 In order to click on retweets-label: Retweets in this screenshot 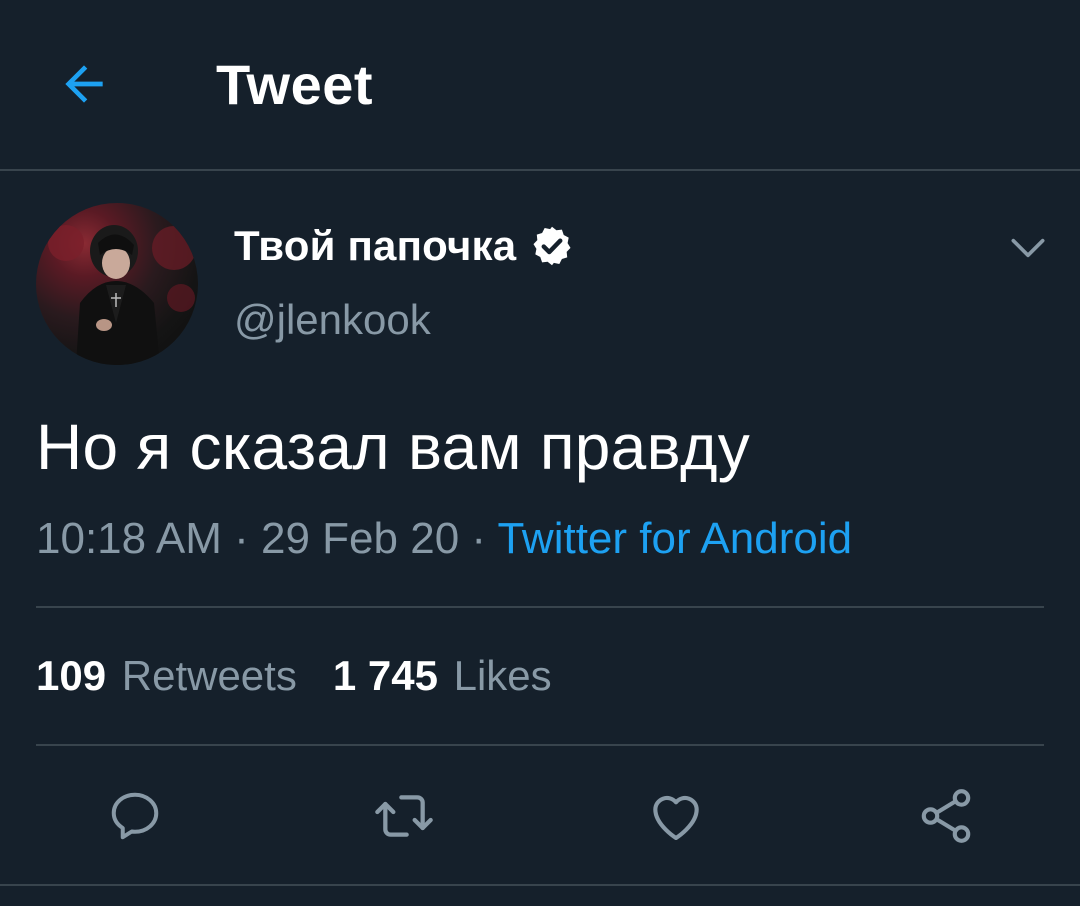, I will do `click(209, 675)`.